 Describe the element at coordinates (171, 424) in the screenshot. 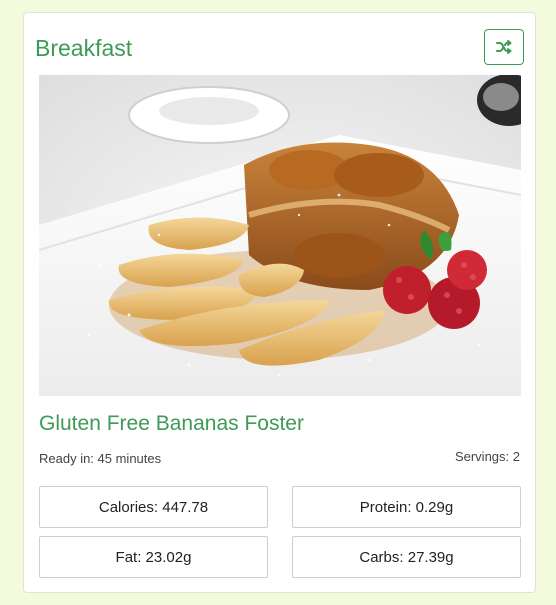

I see `recipe-title: Gluten Free Bananas Foster` at that location.